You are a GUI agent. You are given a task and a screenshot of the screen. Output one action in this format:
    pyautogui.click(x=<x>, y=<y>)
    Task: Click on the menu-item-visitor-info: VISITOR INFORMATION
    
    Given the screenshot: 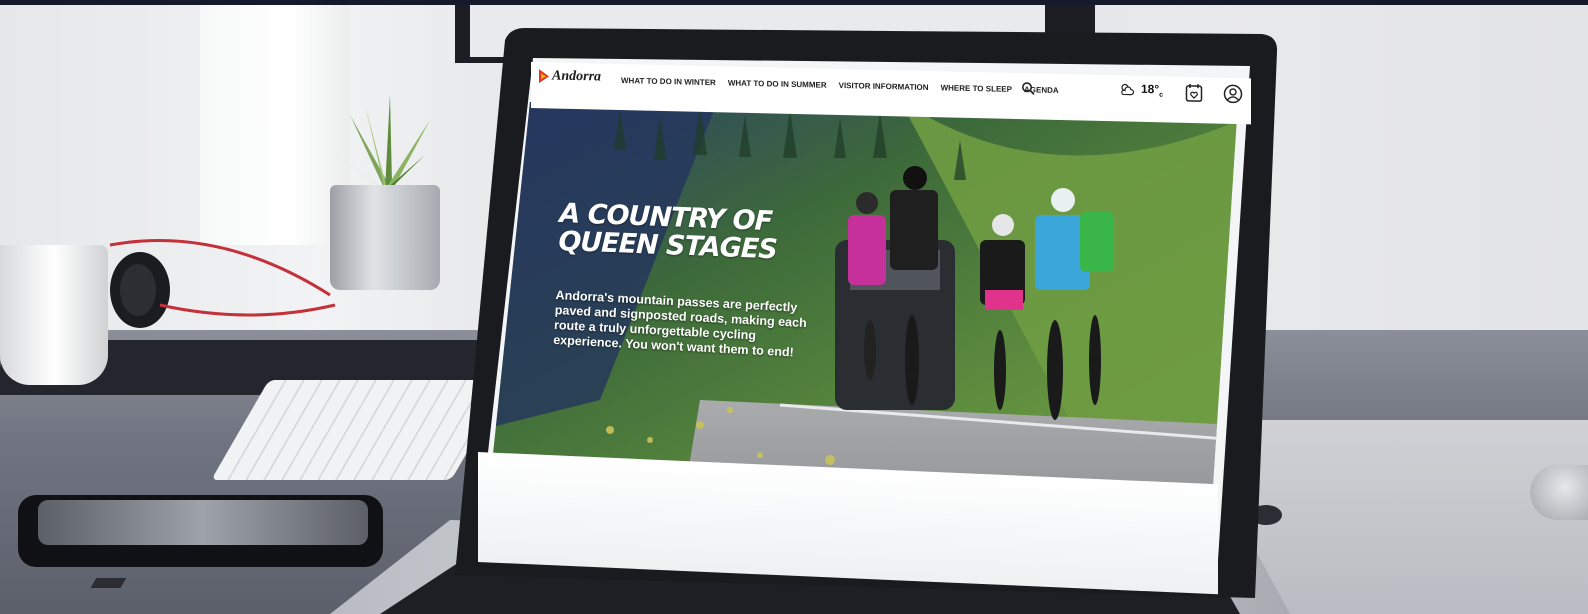 What is the action you would take?
    pyautogui.click(x=884, y=86)
    